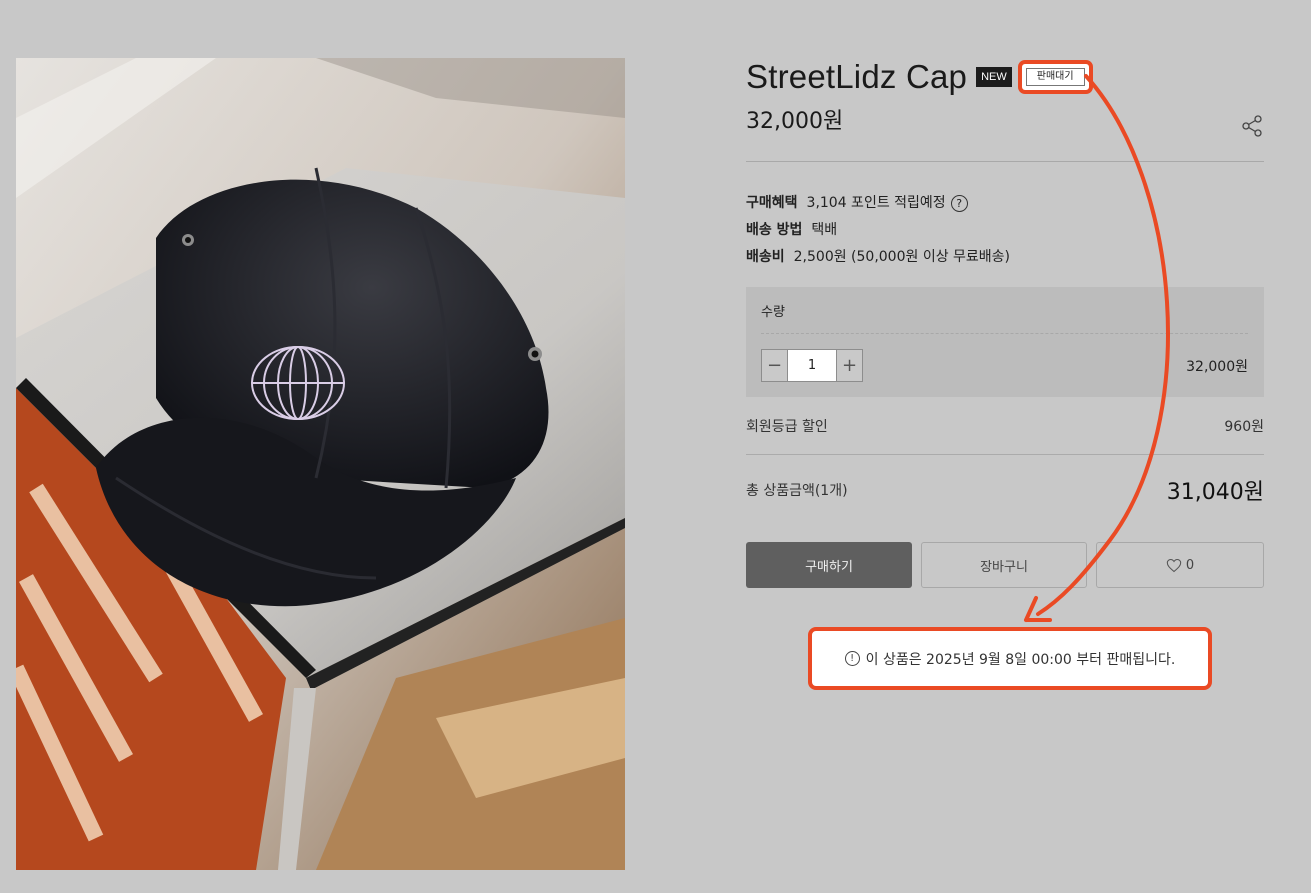  What do you see at coordinates (765, 257) in the screenshot?
I see `shipping-fee-label: 배송비` at bounding box center [765, 257].